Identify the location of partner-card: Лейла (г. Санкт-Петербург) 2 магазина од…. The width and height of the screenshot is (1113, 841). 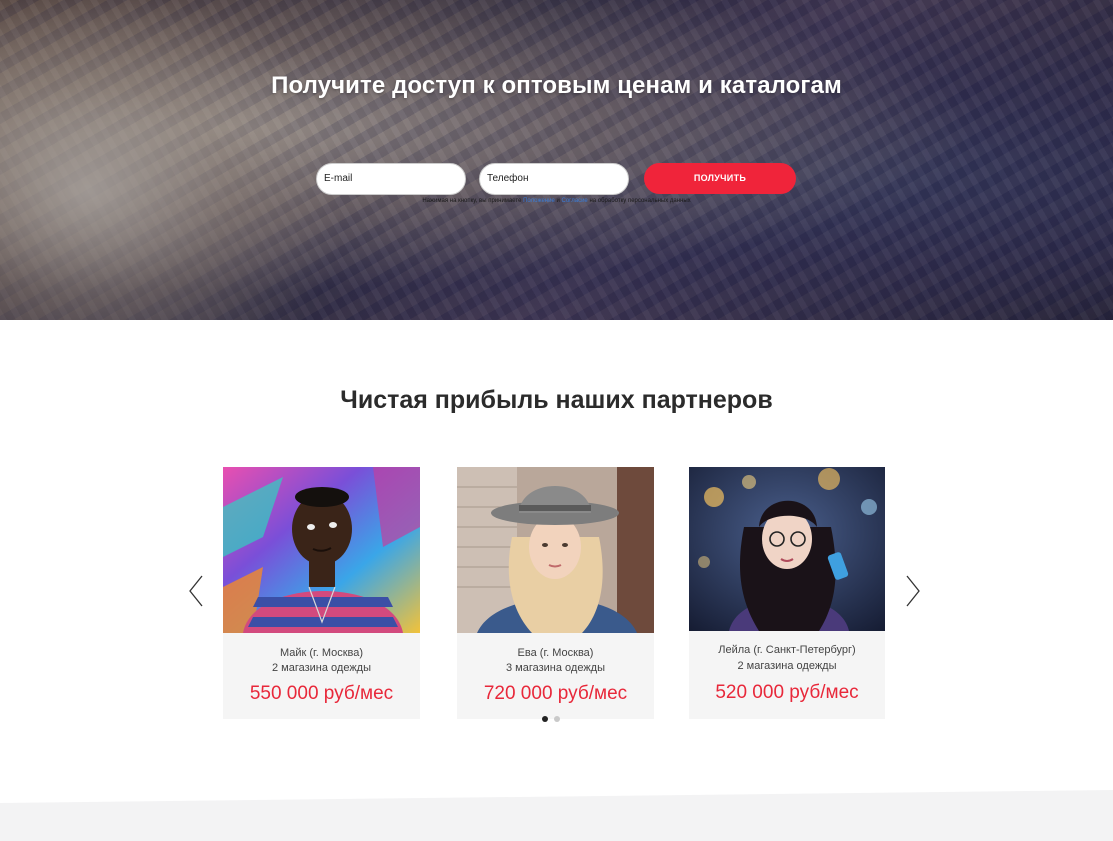
(787, 593).